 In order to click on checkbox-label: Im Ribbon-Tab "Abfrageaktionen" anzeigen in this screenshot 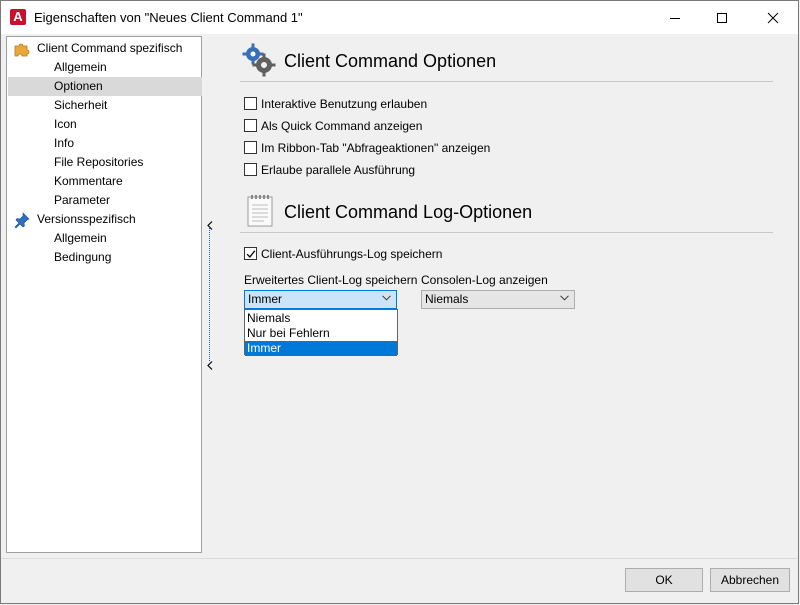, I will do `click(376, 148)`.